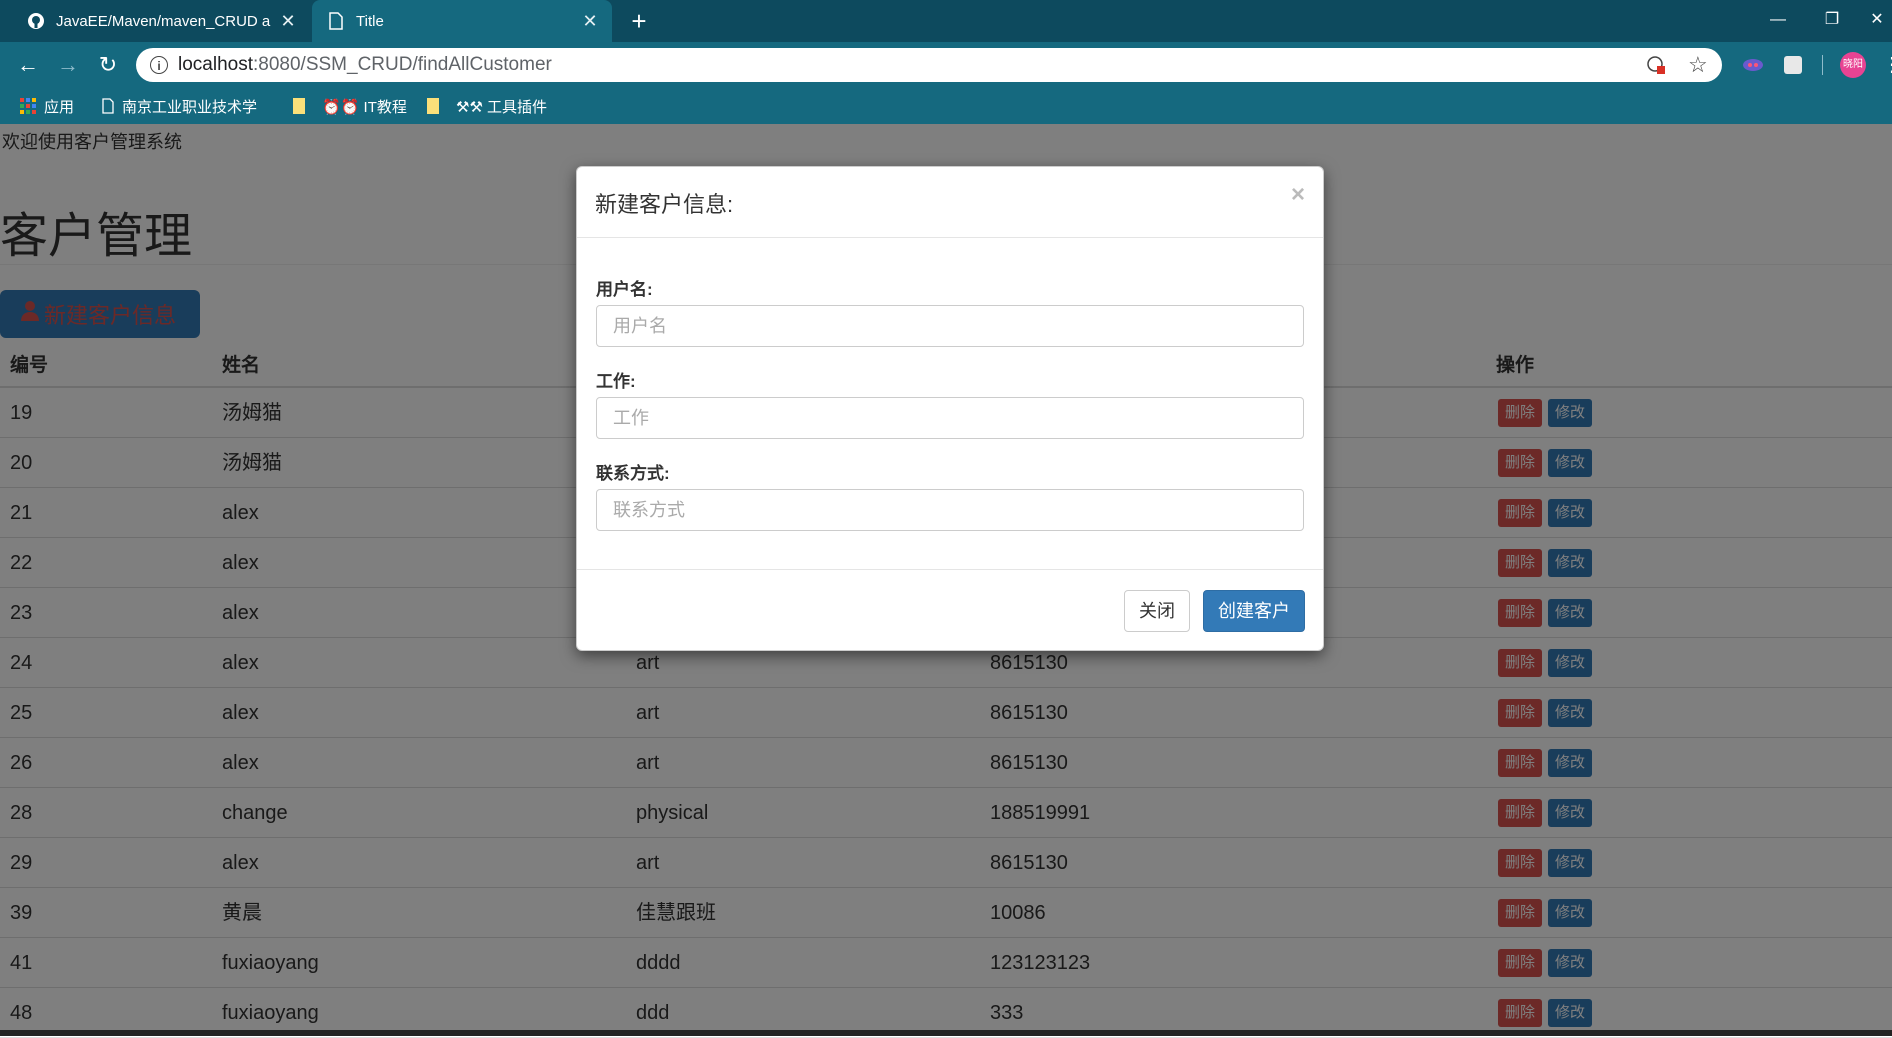 The image size is (1892, 1038). What do you see at coordinates (950, 418) in the screenshot?
I see `job-input` at bounding box center [950, 418].